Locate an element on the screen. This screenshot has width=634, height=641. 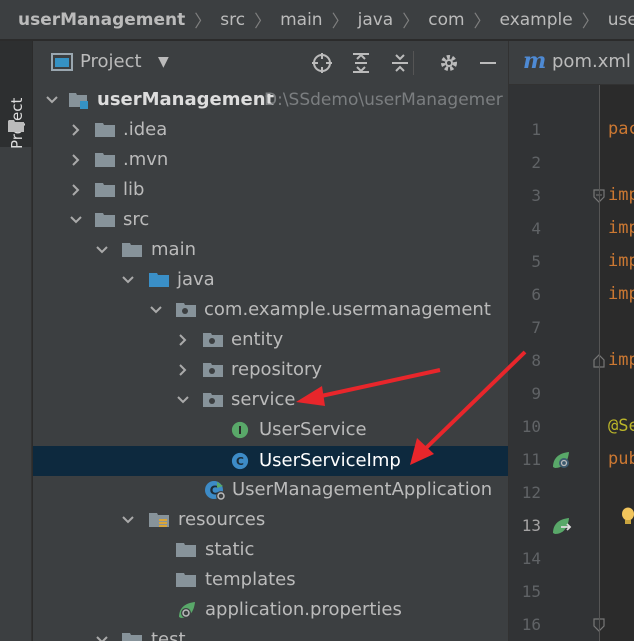
tree-row-application-properties: application.properties is located at coordinates (270, 610).